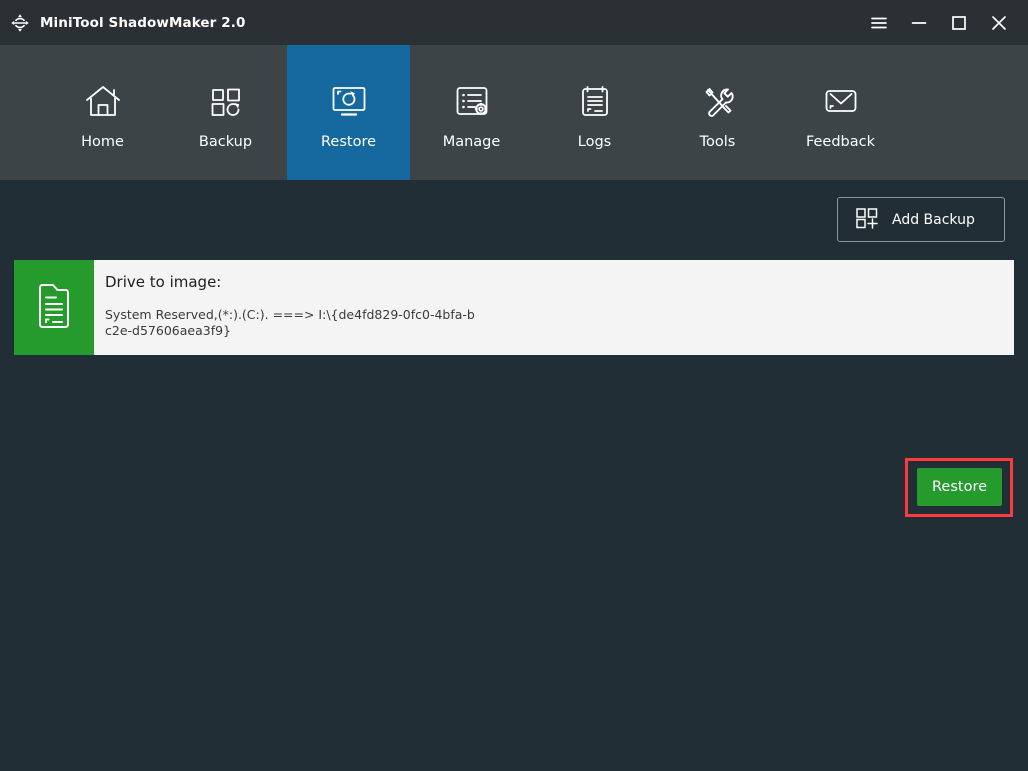 This screenshot has width=1028, height=771. I want to click on hamburger-menu-icon, so click(879, 22).